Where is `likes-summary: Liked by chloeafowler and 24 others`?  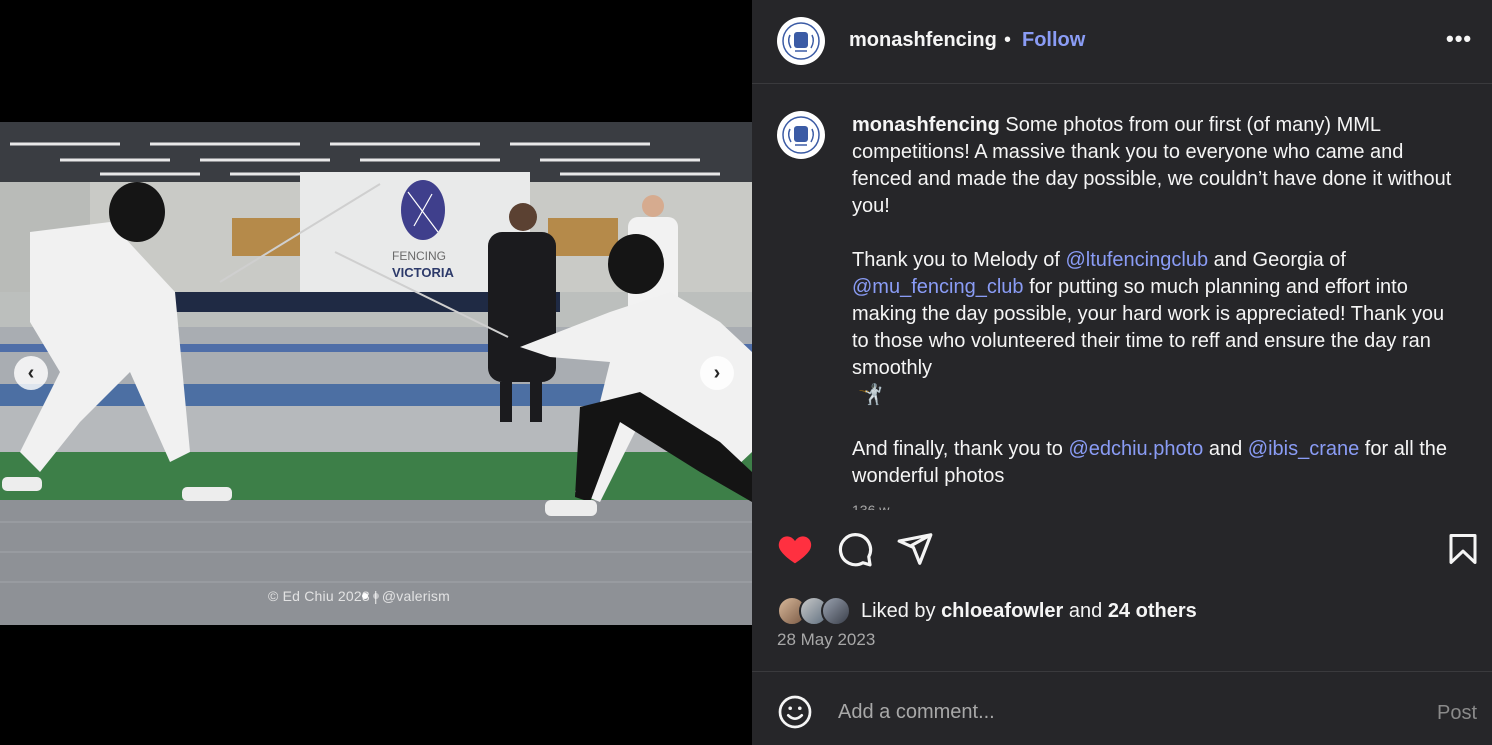
likes-summary: Liked by chloeafowler and 24 others is located at coordinates (987, 611).